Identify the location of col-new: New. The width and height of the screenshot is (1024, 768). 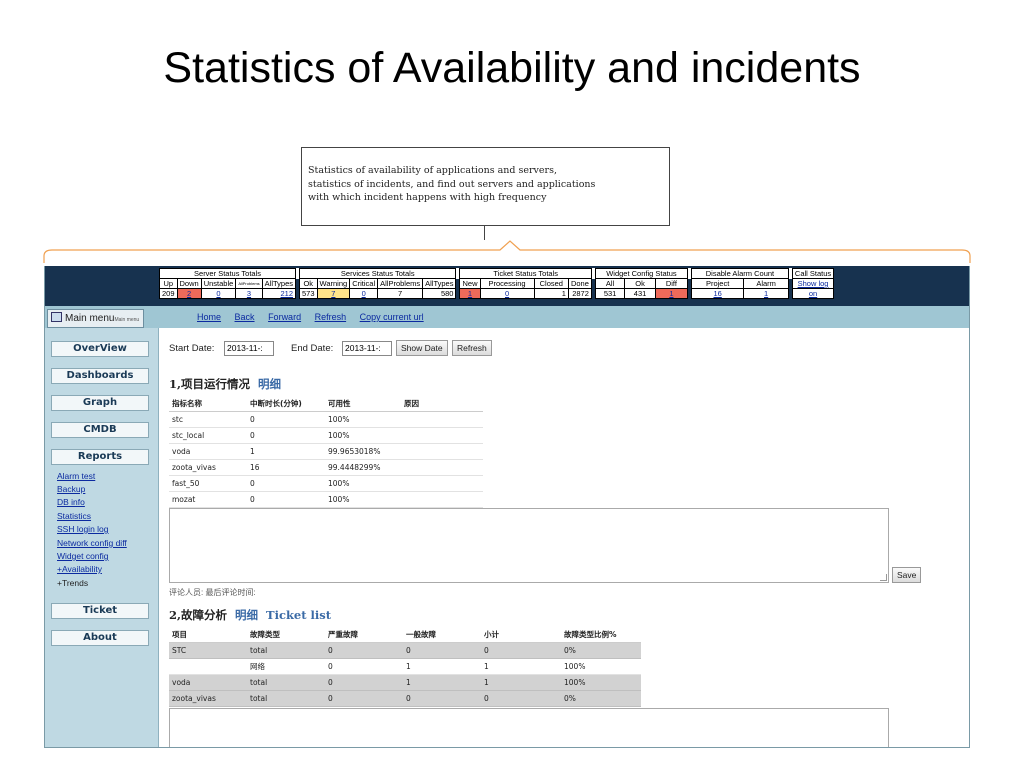
(470, 283).